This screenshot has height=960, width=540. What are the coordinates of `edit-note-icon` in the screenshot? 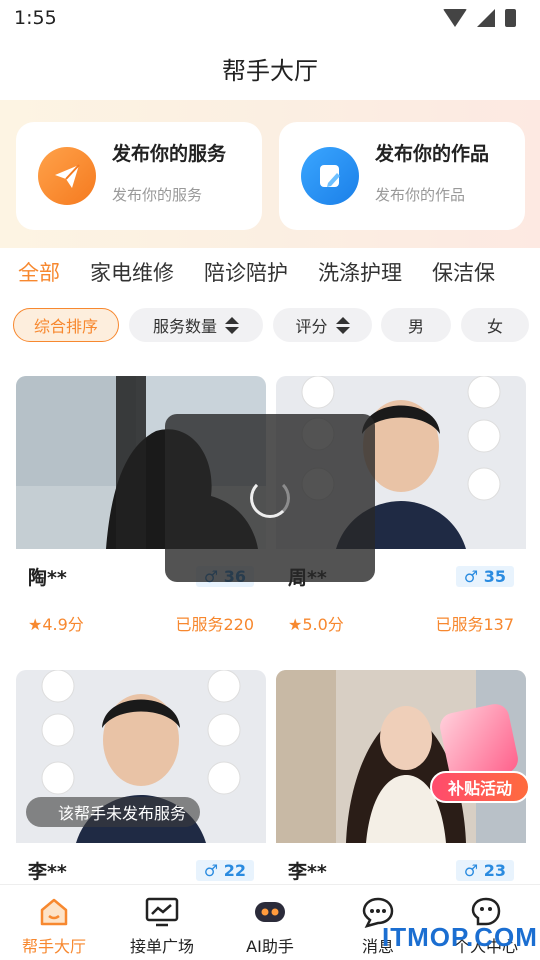 It's located at (330, 176).